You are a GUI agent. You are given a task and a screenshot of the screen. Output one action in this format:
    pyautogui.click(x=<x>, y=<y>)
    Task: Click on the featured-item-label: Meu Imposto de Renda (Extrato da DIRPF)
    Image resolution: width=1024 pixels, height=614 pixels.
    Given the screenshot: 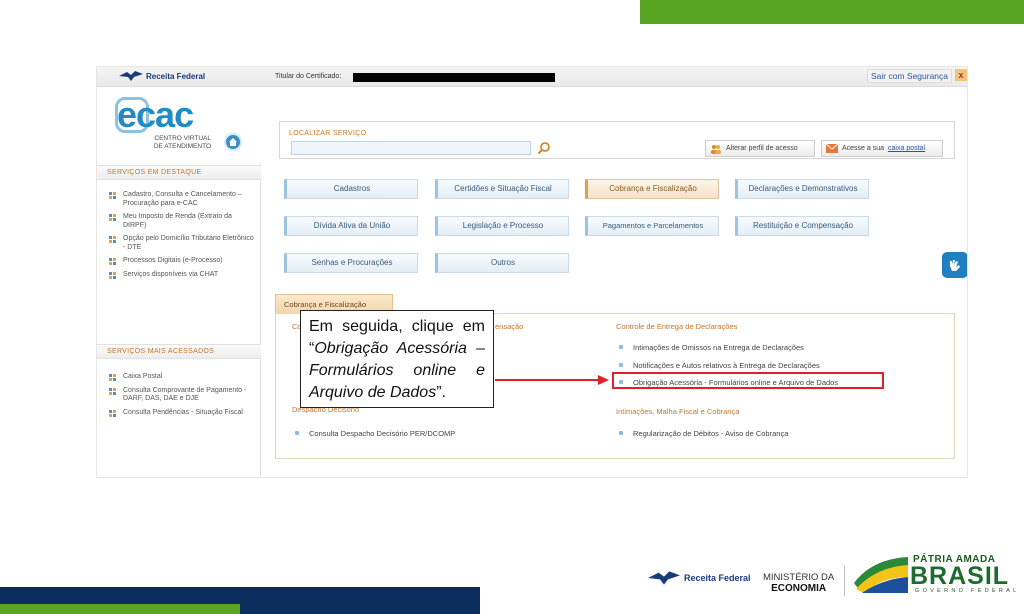 What is the action you would take?
    pyautogui.click(x=177, y=221)
    